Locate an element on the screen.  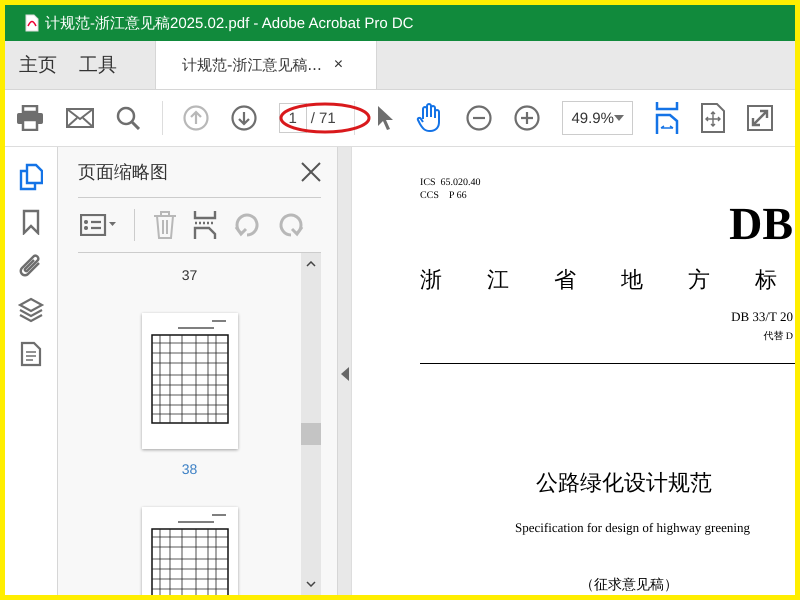
nav-tab: 工具 is located at coordinates (93, 65).